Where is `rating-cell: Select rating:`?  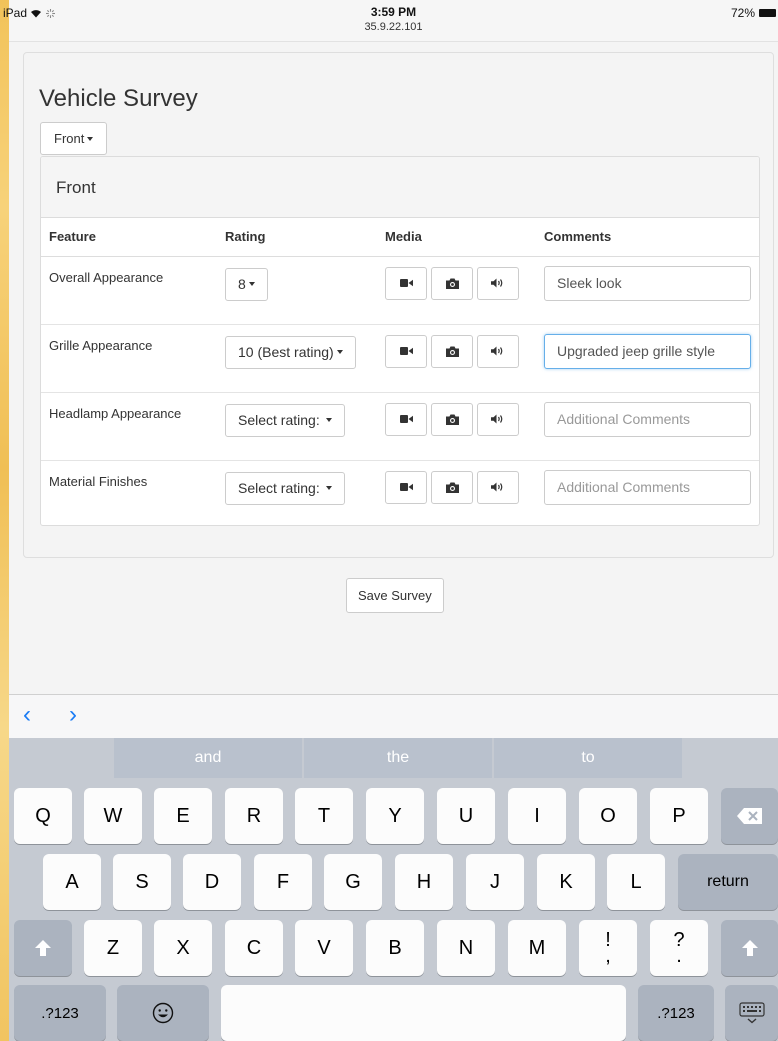
rating-cell: Select rating: is located at coordinates (297, 492).